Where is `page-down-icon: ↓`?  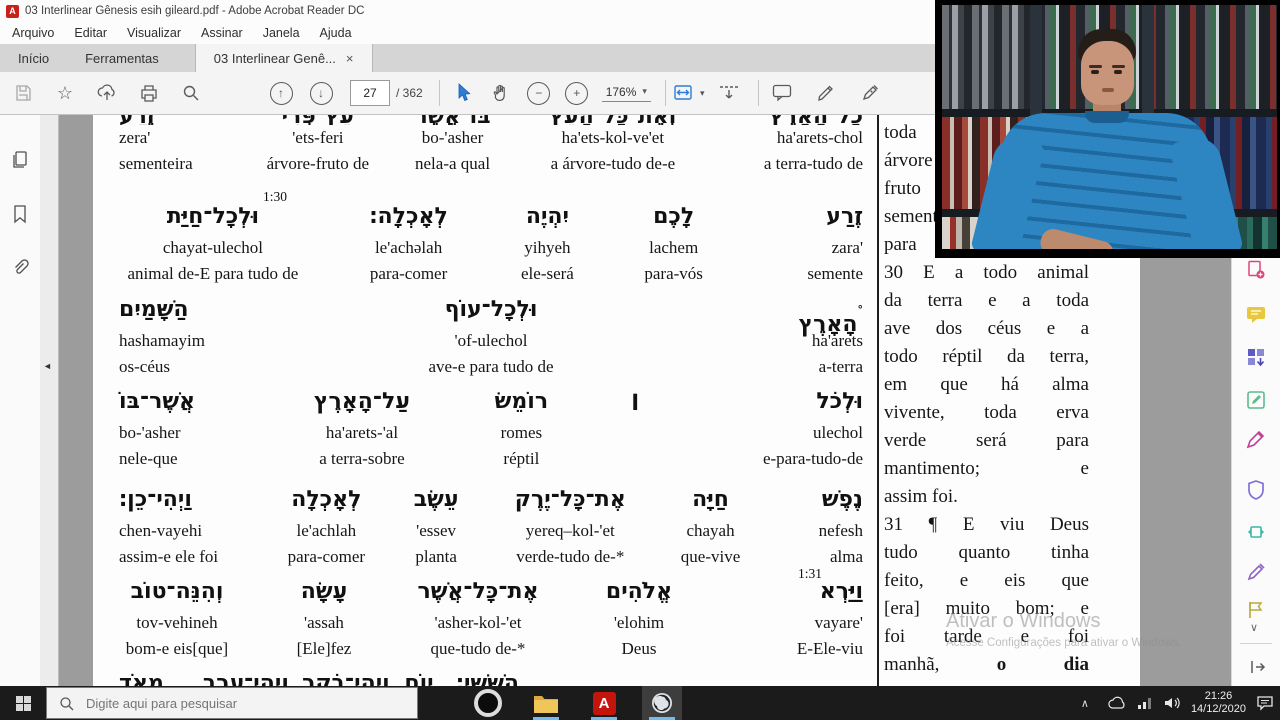 page-down-icon: ↓ is located at coordinates (321, 93).